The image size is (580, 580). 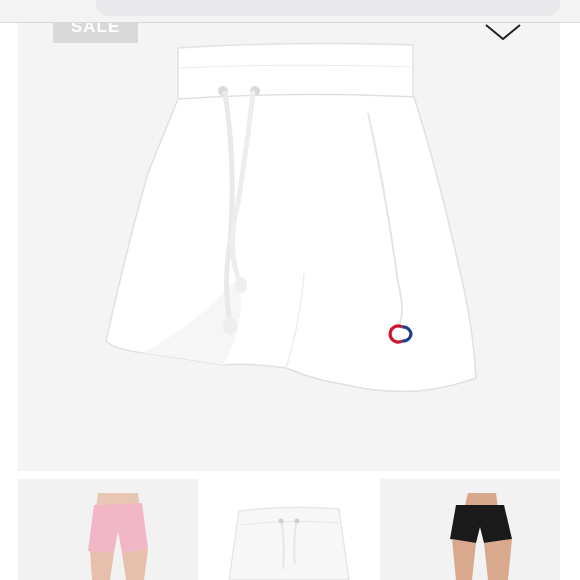 I want to click on chevron-down-icon, so click(x=503, y=33).